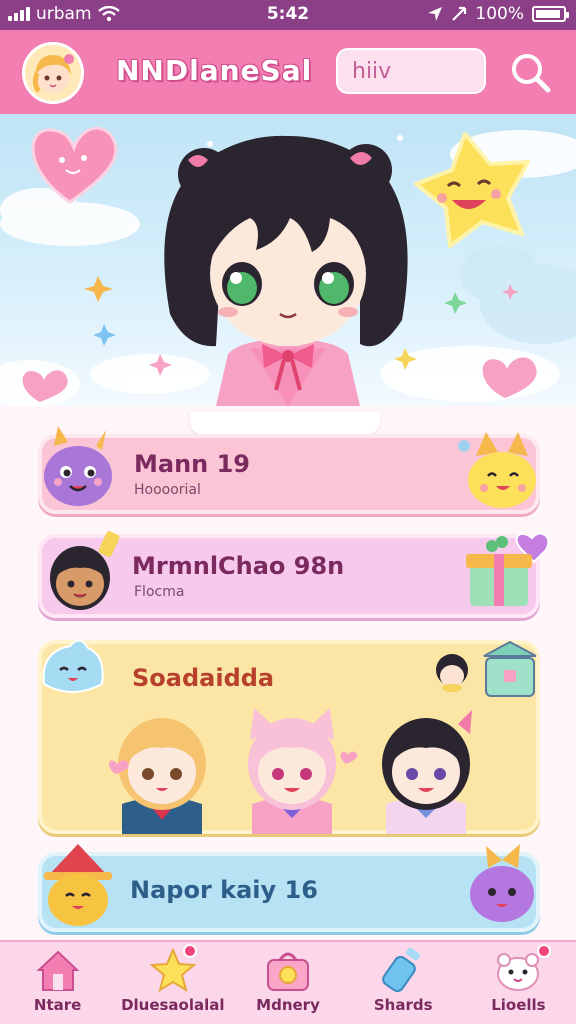 This screenshot has width=576, height=1024. Describe the element at coordinates (85, 570) in the screenshot. I see `dark-hair-avatar-icon` at that location.